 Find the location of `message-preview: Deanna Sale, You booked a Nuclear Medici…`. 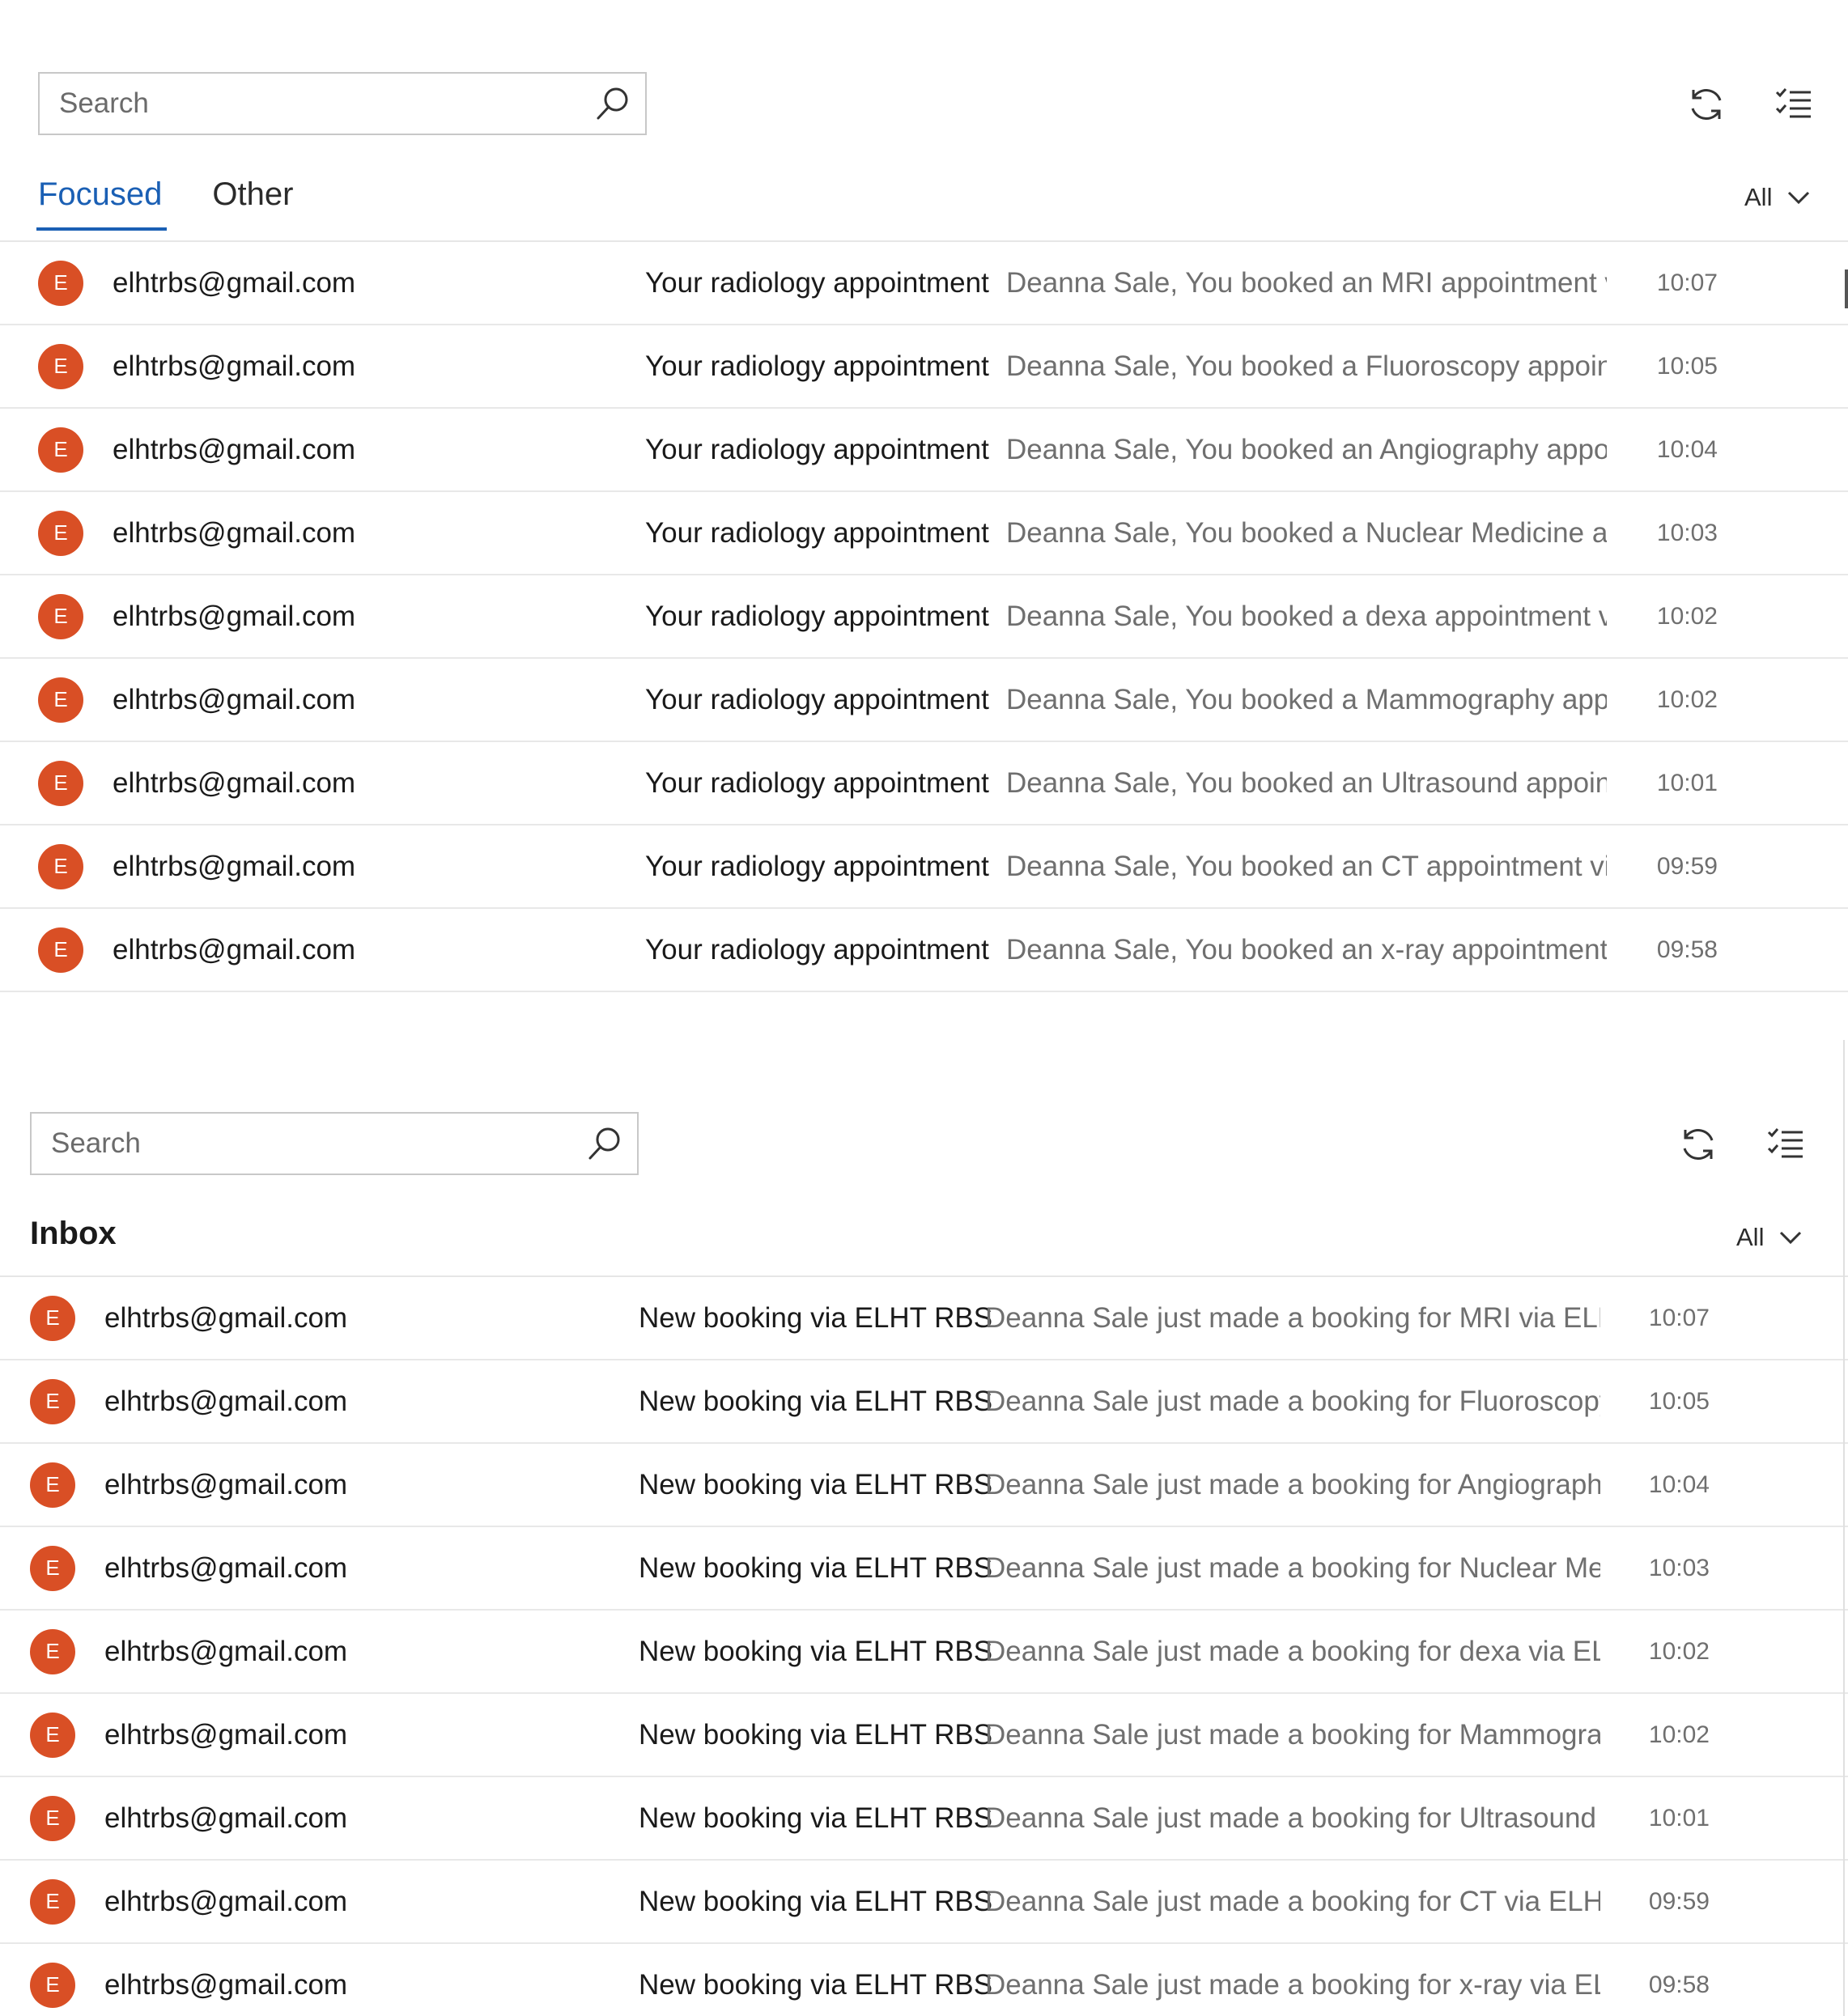

message-preview: Deanna Sale, You booked a Nuclear Medici… is located at coordinates (1307, 532).